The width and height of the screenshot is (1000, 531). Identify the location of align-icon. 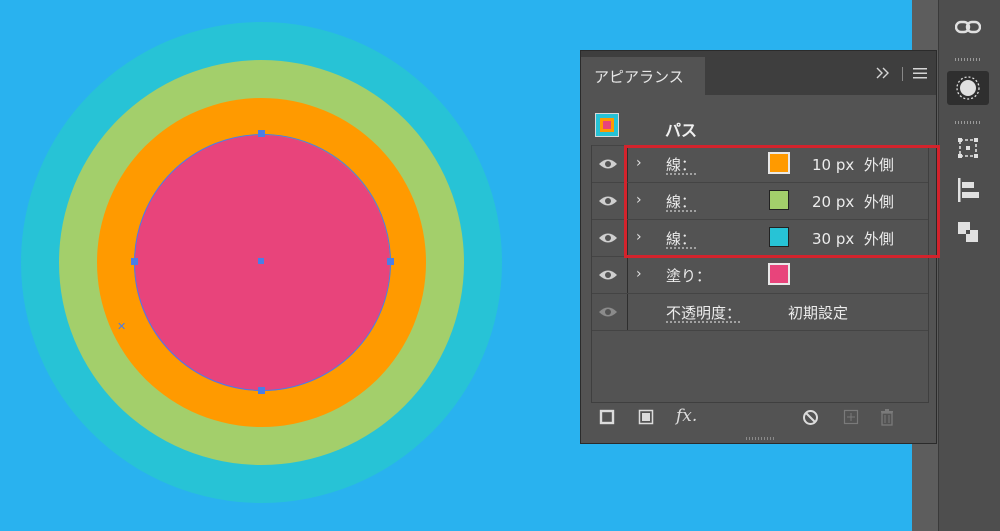
(968, 190).